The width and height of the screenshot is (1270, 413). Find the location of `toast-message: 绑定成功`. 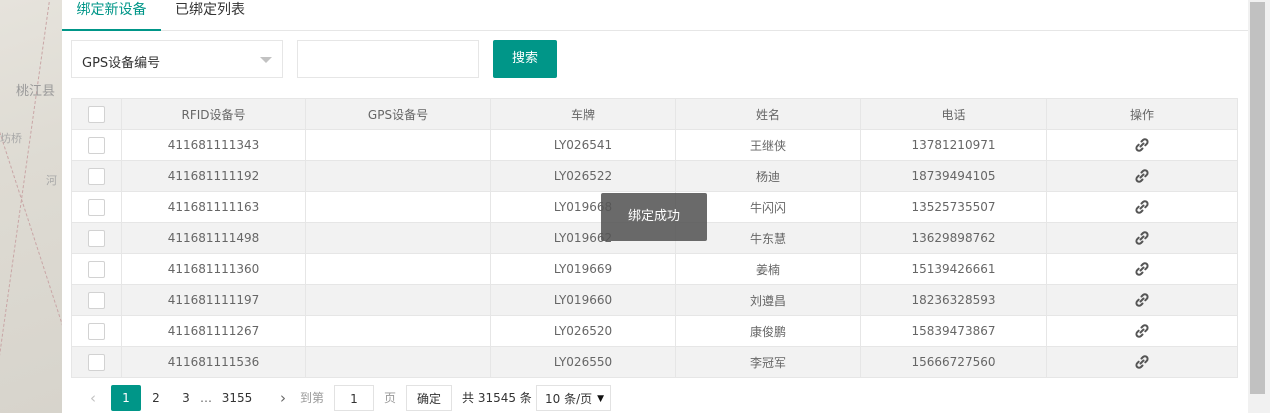

toast-message: 绑定成功 is located at coordinates (654, 217).